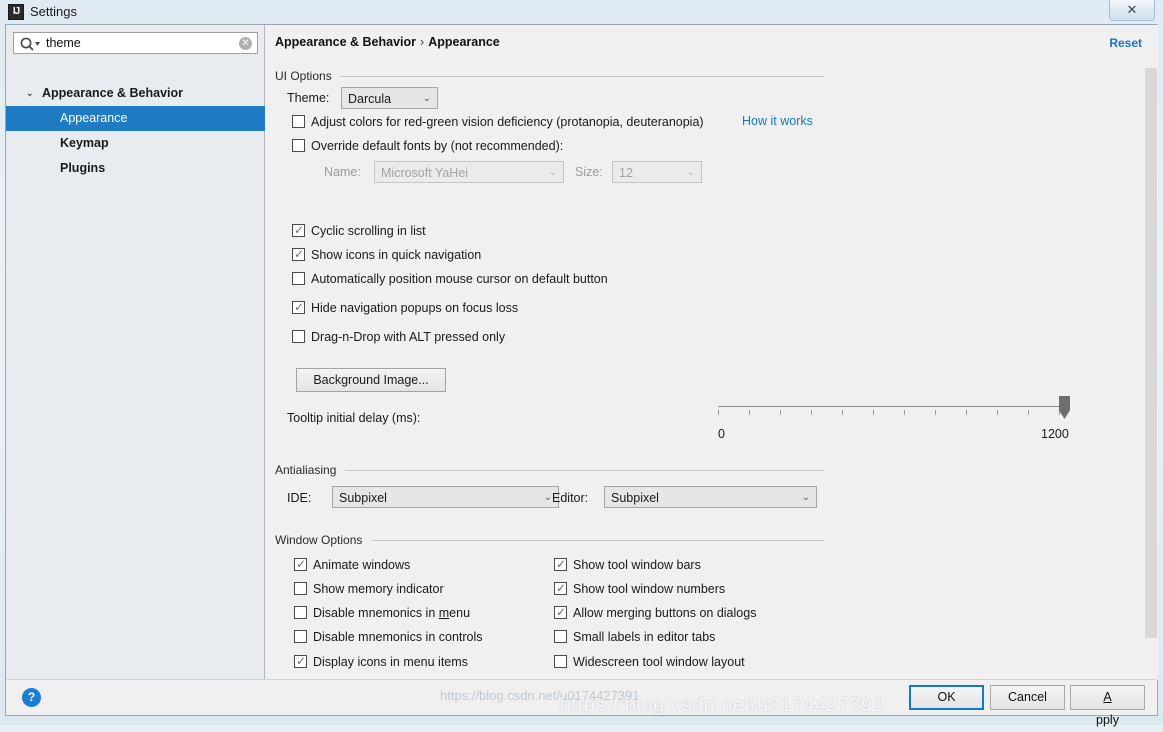 The height and width of the screenshot is (732, 1163). What do you see at coordinates (83, 168) in the screenshot?
I see `sidebar-item-label: Plugins` at bounding box center [83, 168].